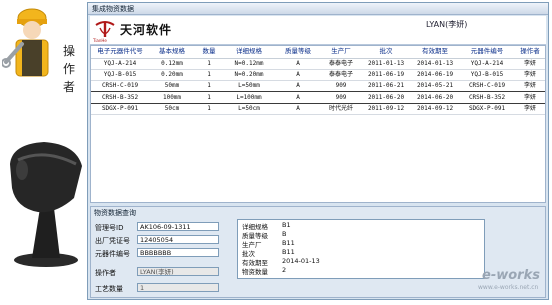 The image size is (552, 305). What do you see at coordinates (447, 24) in the screenshot?
I see `current-user: LYAN(李妍)` at bounding box center [447, 24].